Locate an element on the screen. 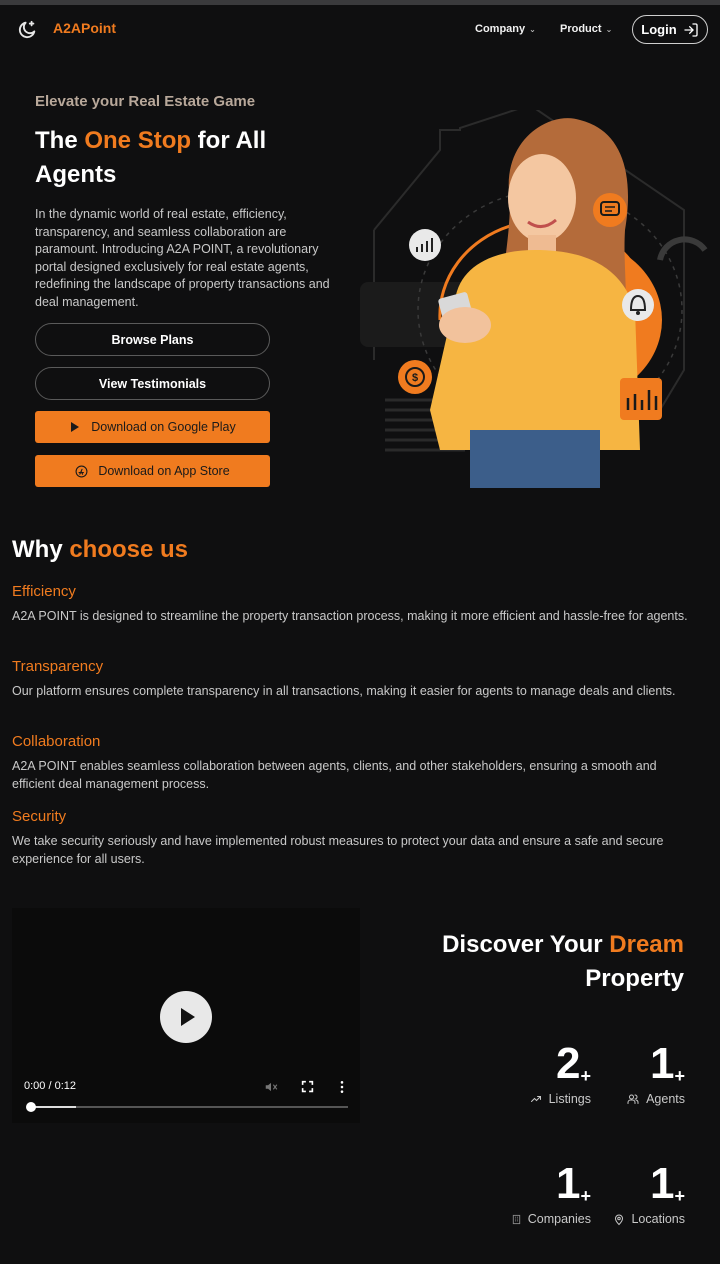 The width and height of the screenshot is (720, 1264). jeans is located at coordinates (535, 459).